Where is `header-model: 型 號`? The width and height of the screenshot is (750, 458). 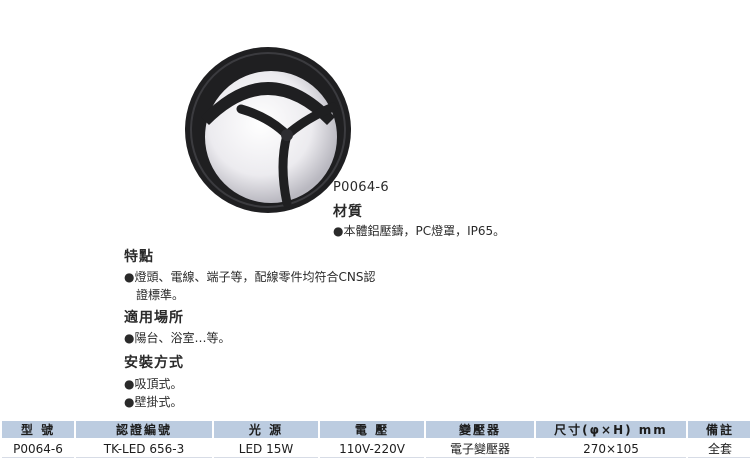
header-model: 型 號 is located at coordinates (38, 429).